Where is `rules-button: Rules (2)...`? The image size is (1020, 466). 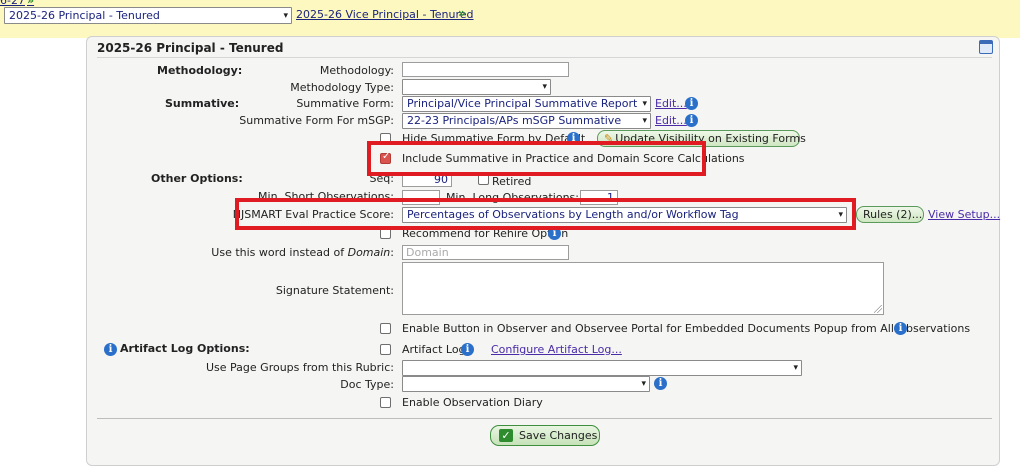
rules-button: Rules (2)... is located at coordinates (890, 214).